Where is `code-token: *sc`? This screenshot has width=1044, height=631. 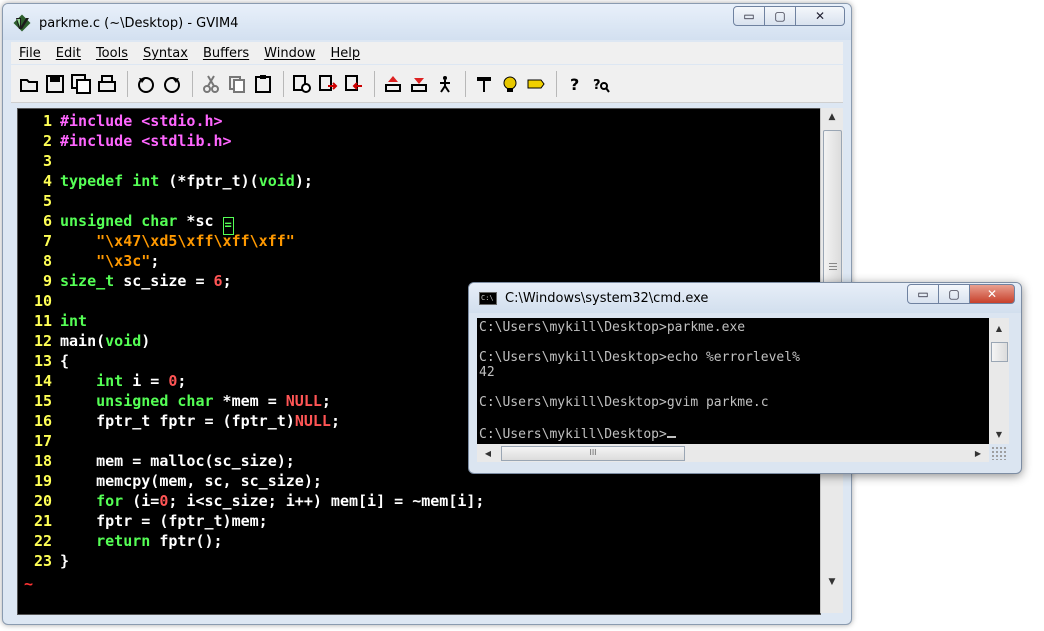
code-token: *sc is located at coordinates (200, 221).